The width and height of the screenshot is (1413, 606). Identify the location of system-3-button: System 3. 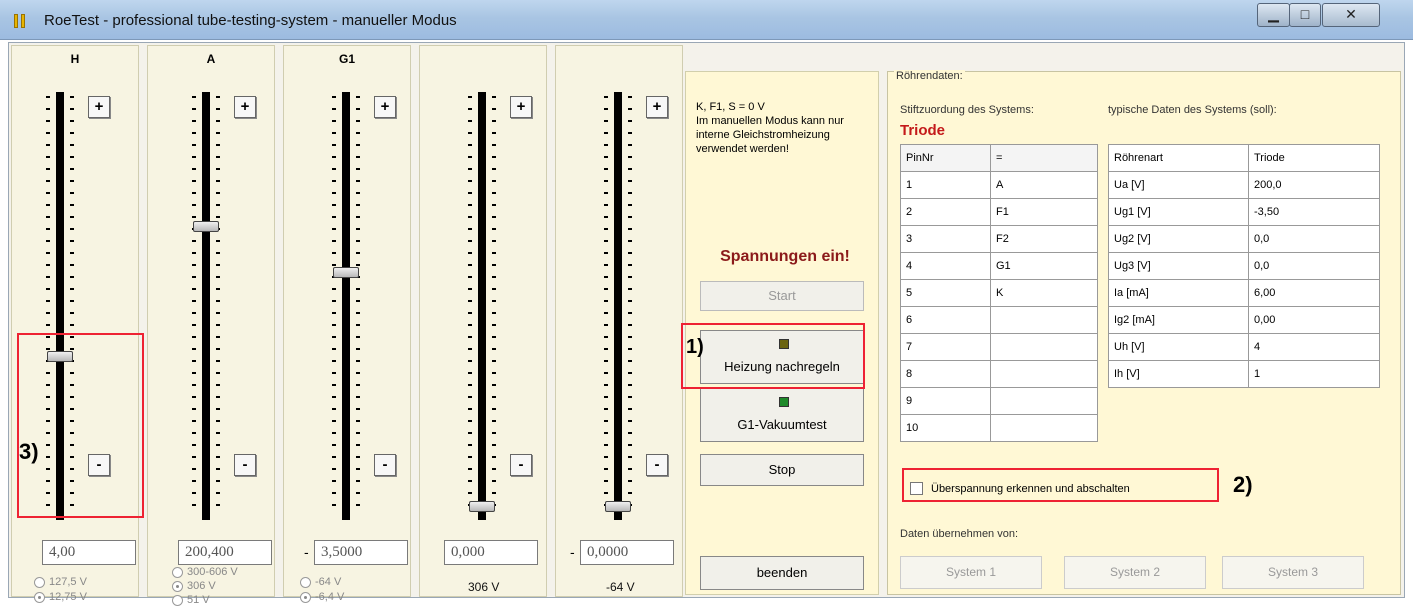
(1293, 572).